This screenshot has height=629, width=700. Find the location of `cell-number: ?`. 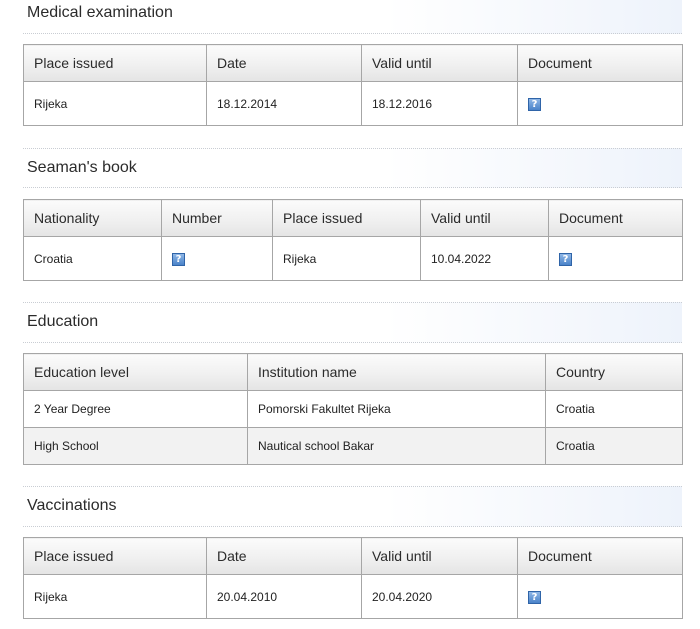

cell-number: ? is located at coordinates (217, 258).